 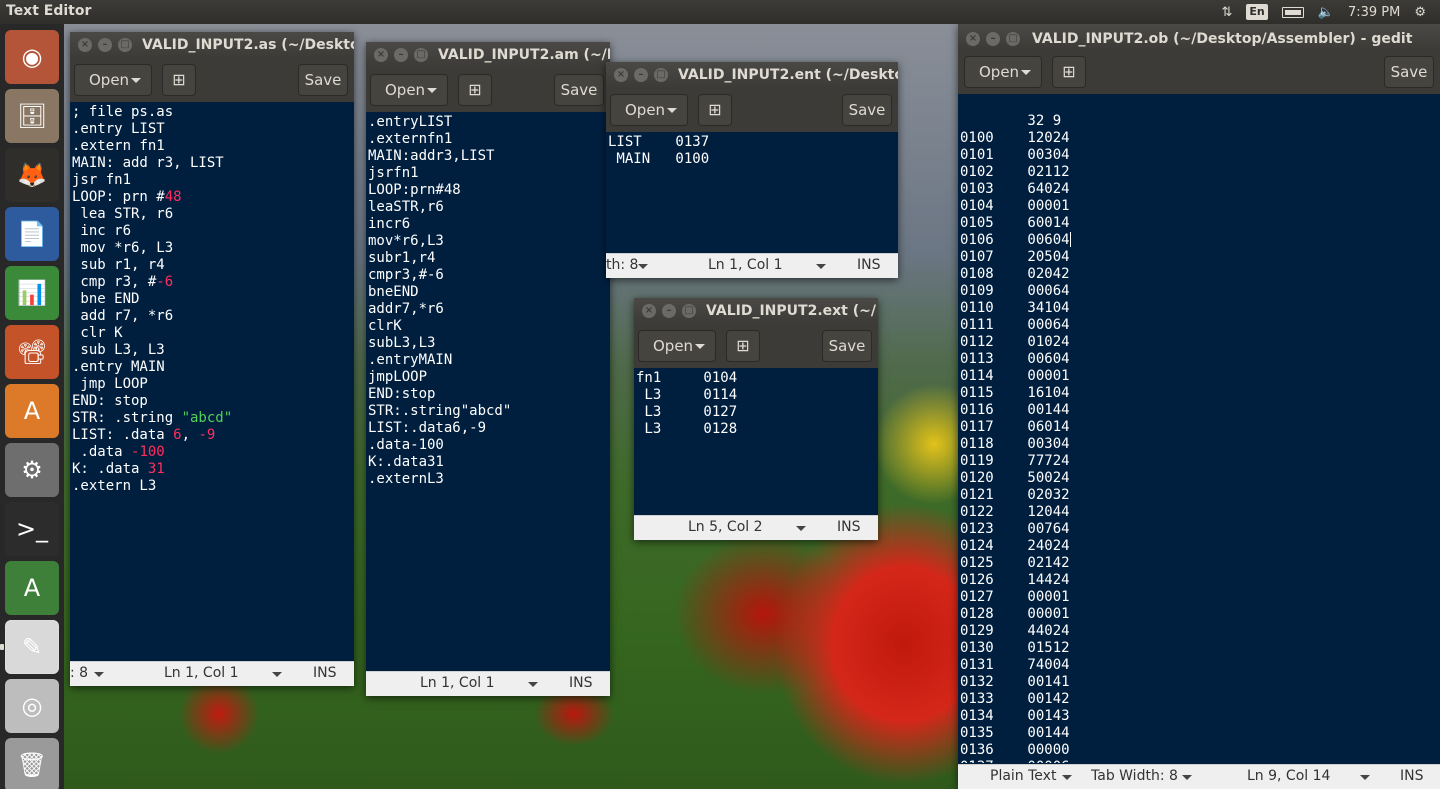 What do you see at coordinates (752, 110) in the screenshot?
I see `toolbar: Open ⊞ Save` at bounding box center [752, 110].